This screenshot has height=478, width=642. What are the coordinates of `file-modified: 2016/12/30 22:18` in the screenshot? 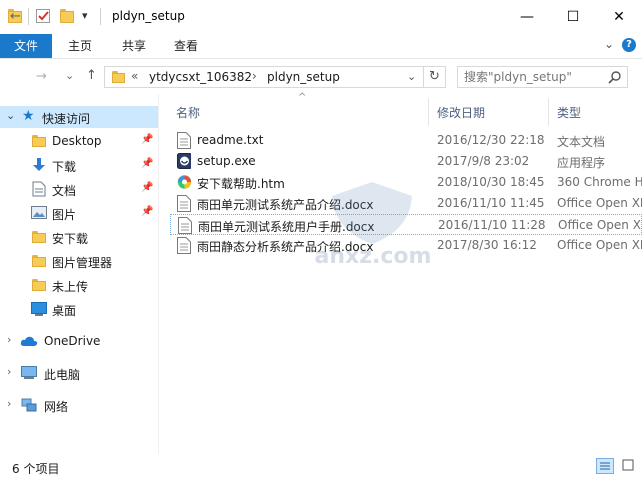 It's located at (491, 140).